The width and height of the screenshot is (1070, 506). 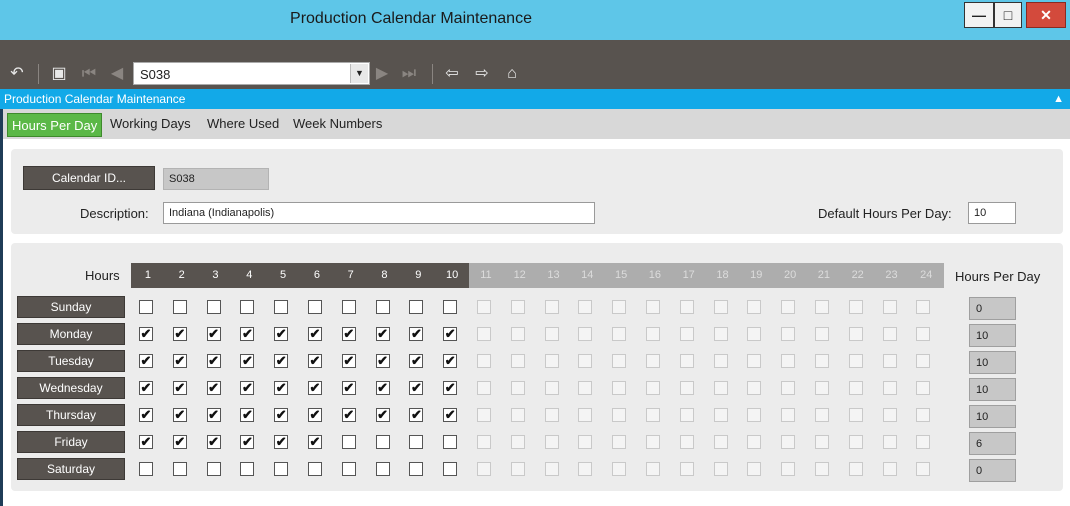 What do you see at coordinates (359, 73) in the screenshot?
I see `chevron-down-icon: ▼` at bounding box center [359, 73].